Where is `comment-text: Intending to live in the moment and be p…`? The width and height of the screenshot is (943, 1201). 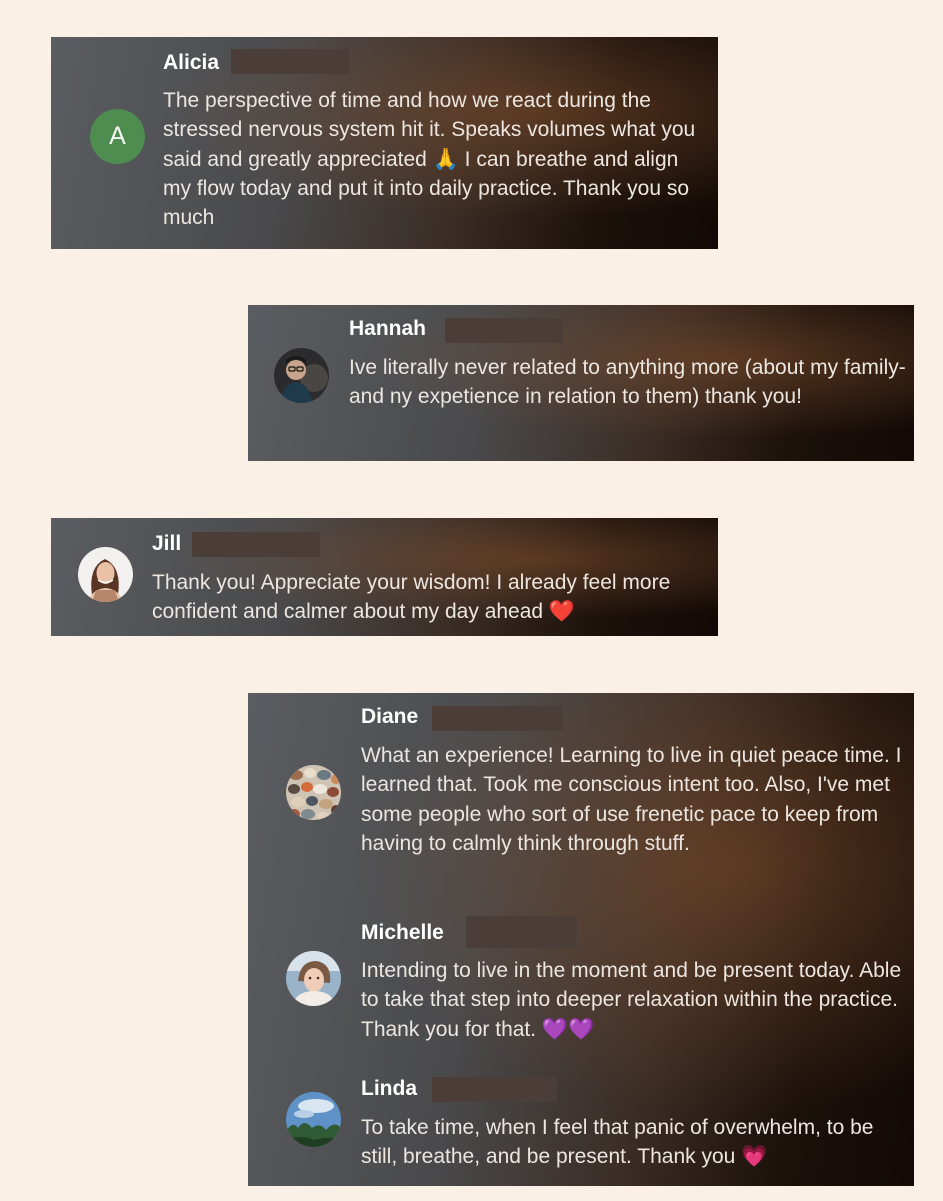
comment-text: Intending to live in the moment and be p… is located at coordinates (631, 1000).